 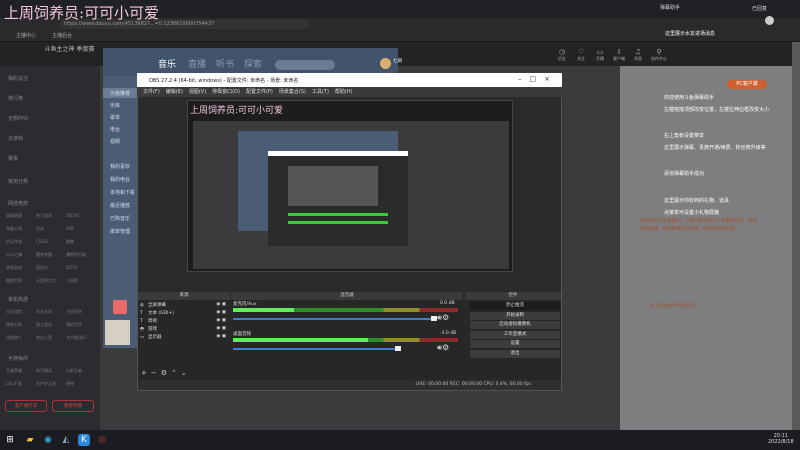 I want to click on music-sidebar-item: 本地和下载, so click(x=122, y=192).